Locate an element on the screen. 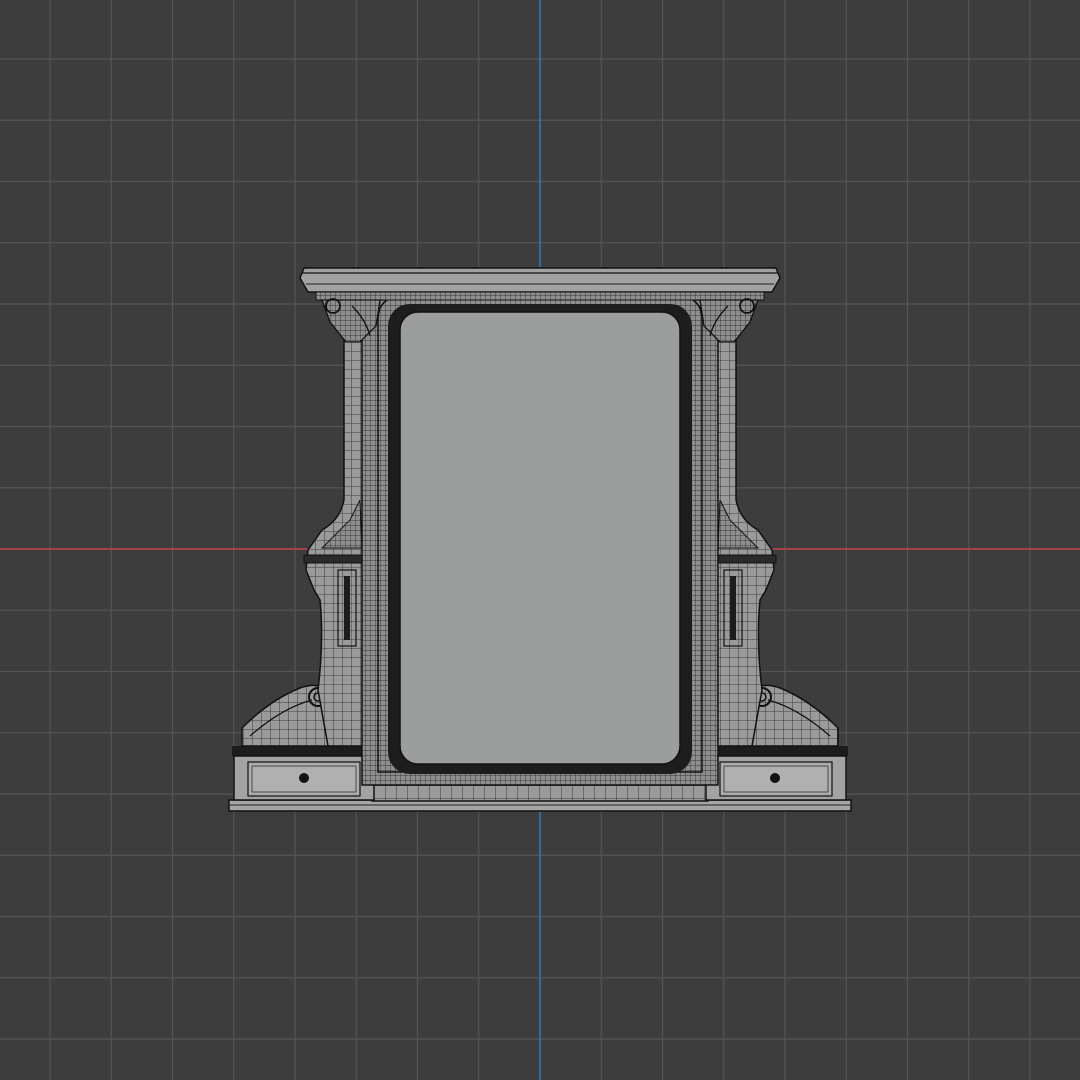  mirror-glass is located at coordinates (540, 538).